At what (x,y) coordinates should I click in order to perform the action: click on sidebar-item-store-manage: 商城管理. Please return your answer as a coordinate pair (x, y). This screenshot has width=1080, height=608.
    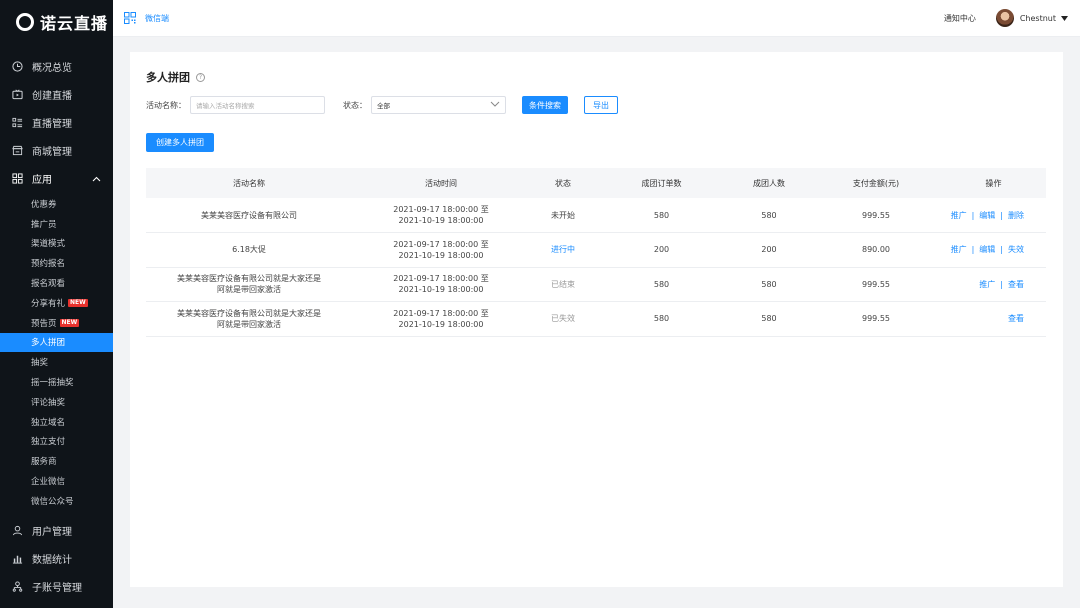
    Looking at the image, I should click on (56, 150).